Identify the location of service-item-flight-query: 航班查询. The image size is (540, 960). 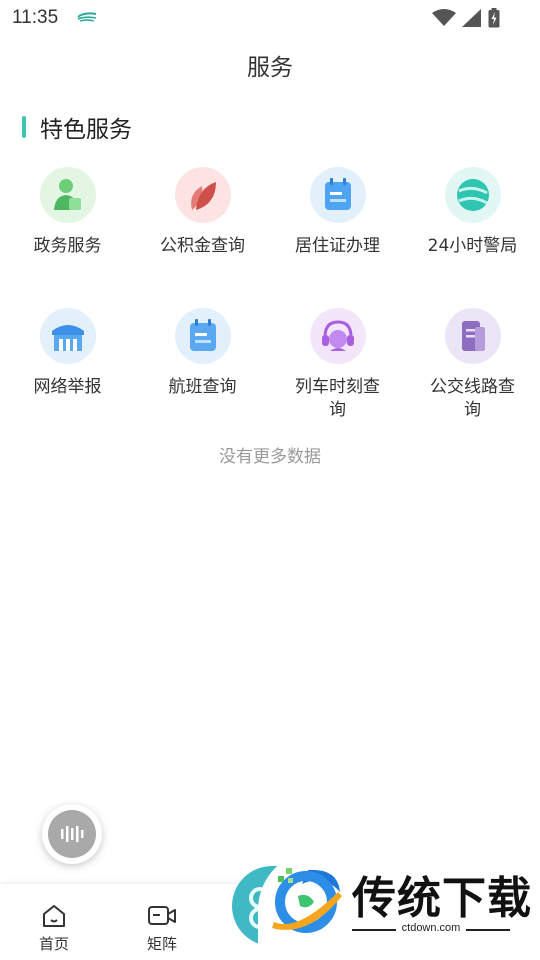
(202, 376).